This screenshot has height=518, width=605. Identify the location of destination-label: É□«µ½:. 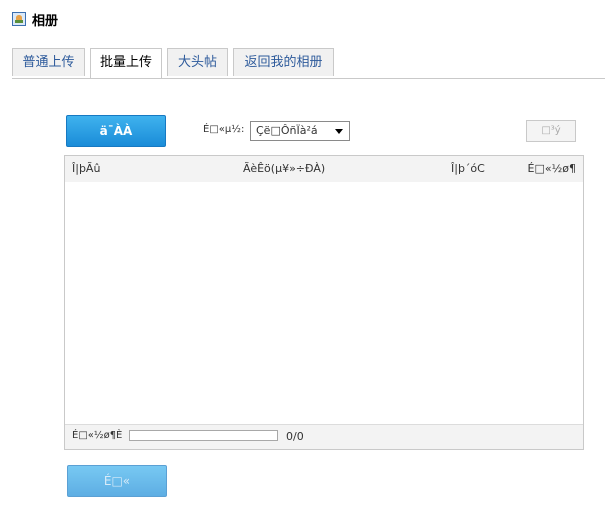
(224, 129).